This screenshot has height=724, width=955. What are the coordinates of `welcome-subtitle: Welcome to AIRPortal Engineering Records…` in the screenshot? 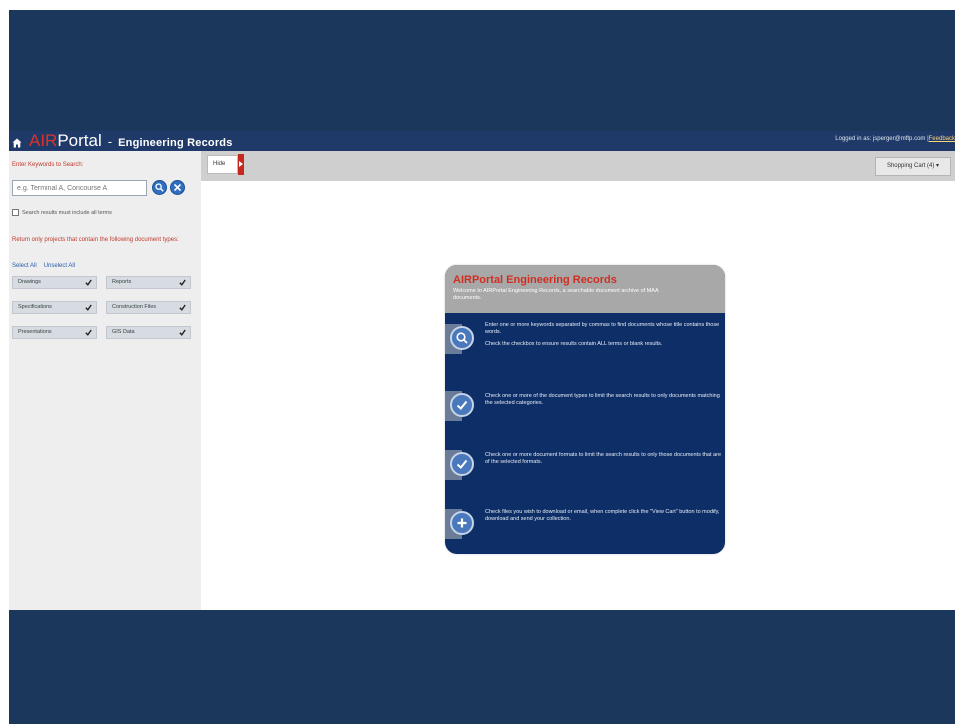 It's located at (556, 294).